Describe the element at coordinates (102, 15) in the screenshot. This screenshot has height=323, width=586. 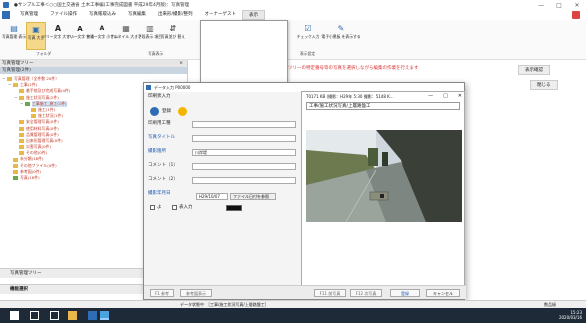
I see `menu-import: 写真帳取込み` at that location.